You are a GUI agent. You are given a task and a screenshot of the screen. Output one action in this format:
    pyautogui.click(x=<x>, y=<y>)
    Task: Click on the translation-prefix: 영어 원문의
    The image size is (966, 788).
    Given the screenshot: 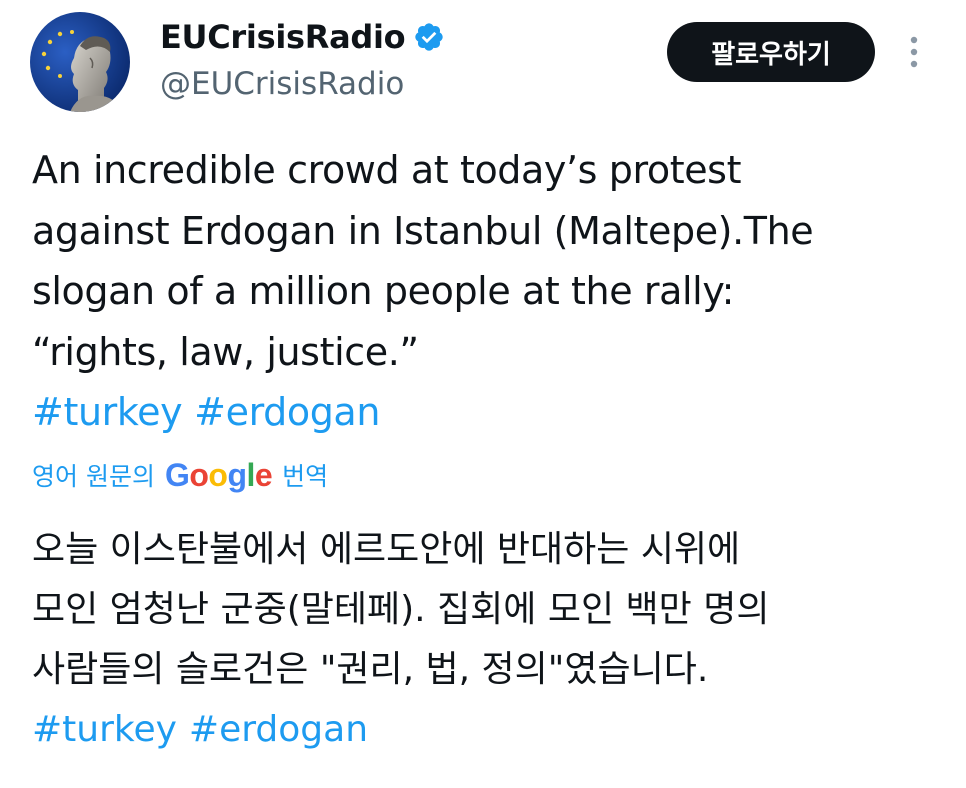 What is the action you would take?
    pyautogui.click(x=93, y=476)
    